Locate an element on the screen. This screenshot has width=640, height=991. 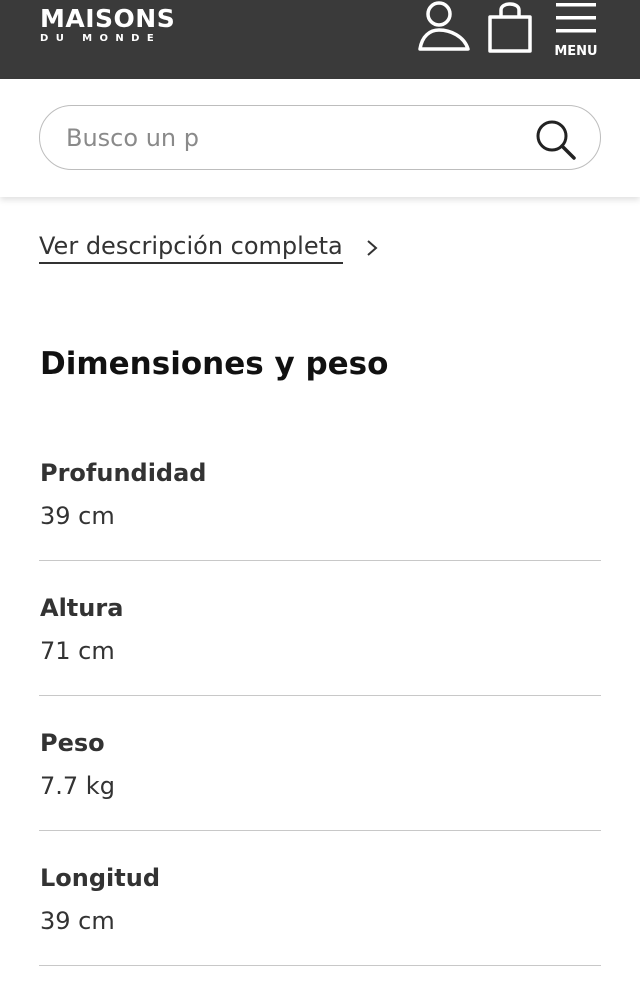
brand-logo: MAISONS DU MONDE is located at coordinates (107, 25).